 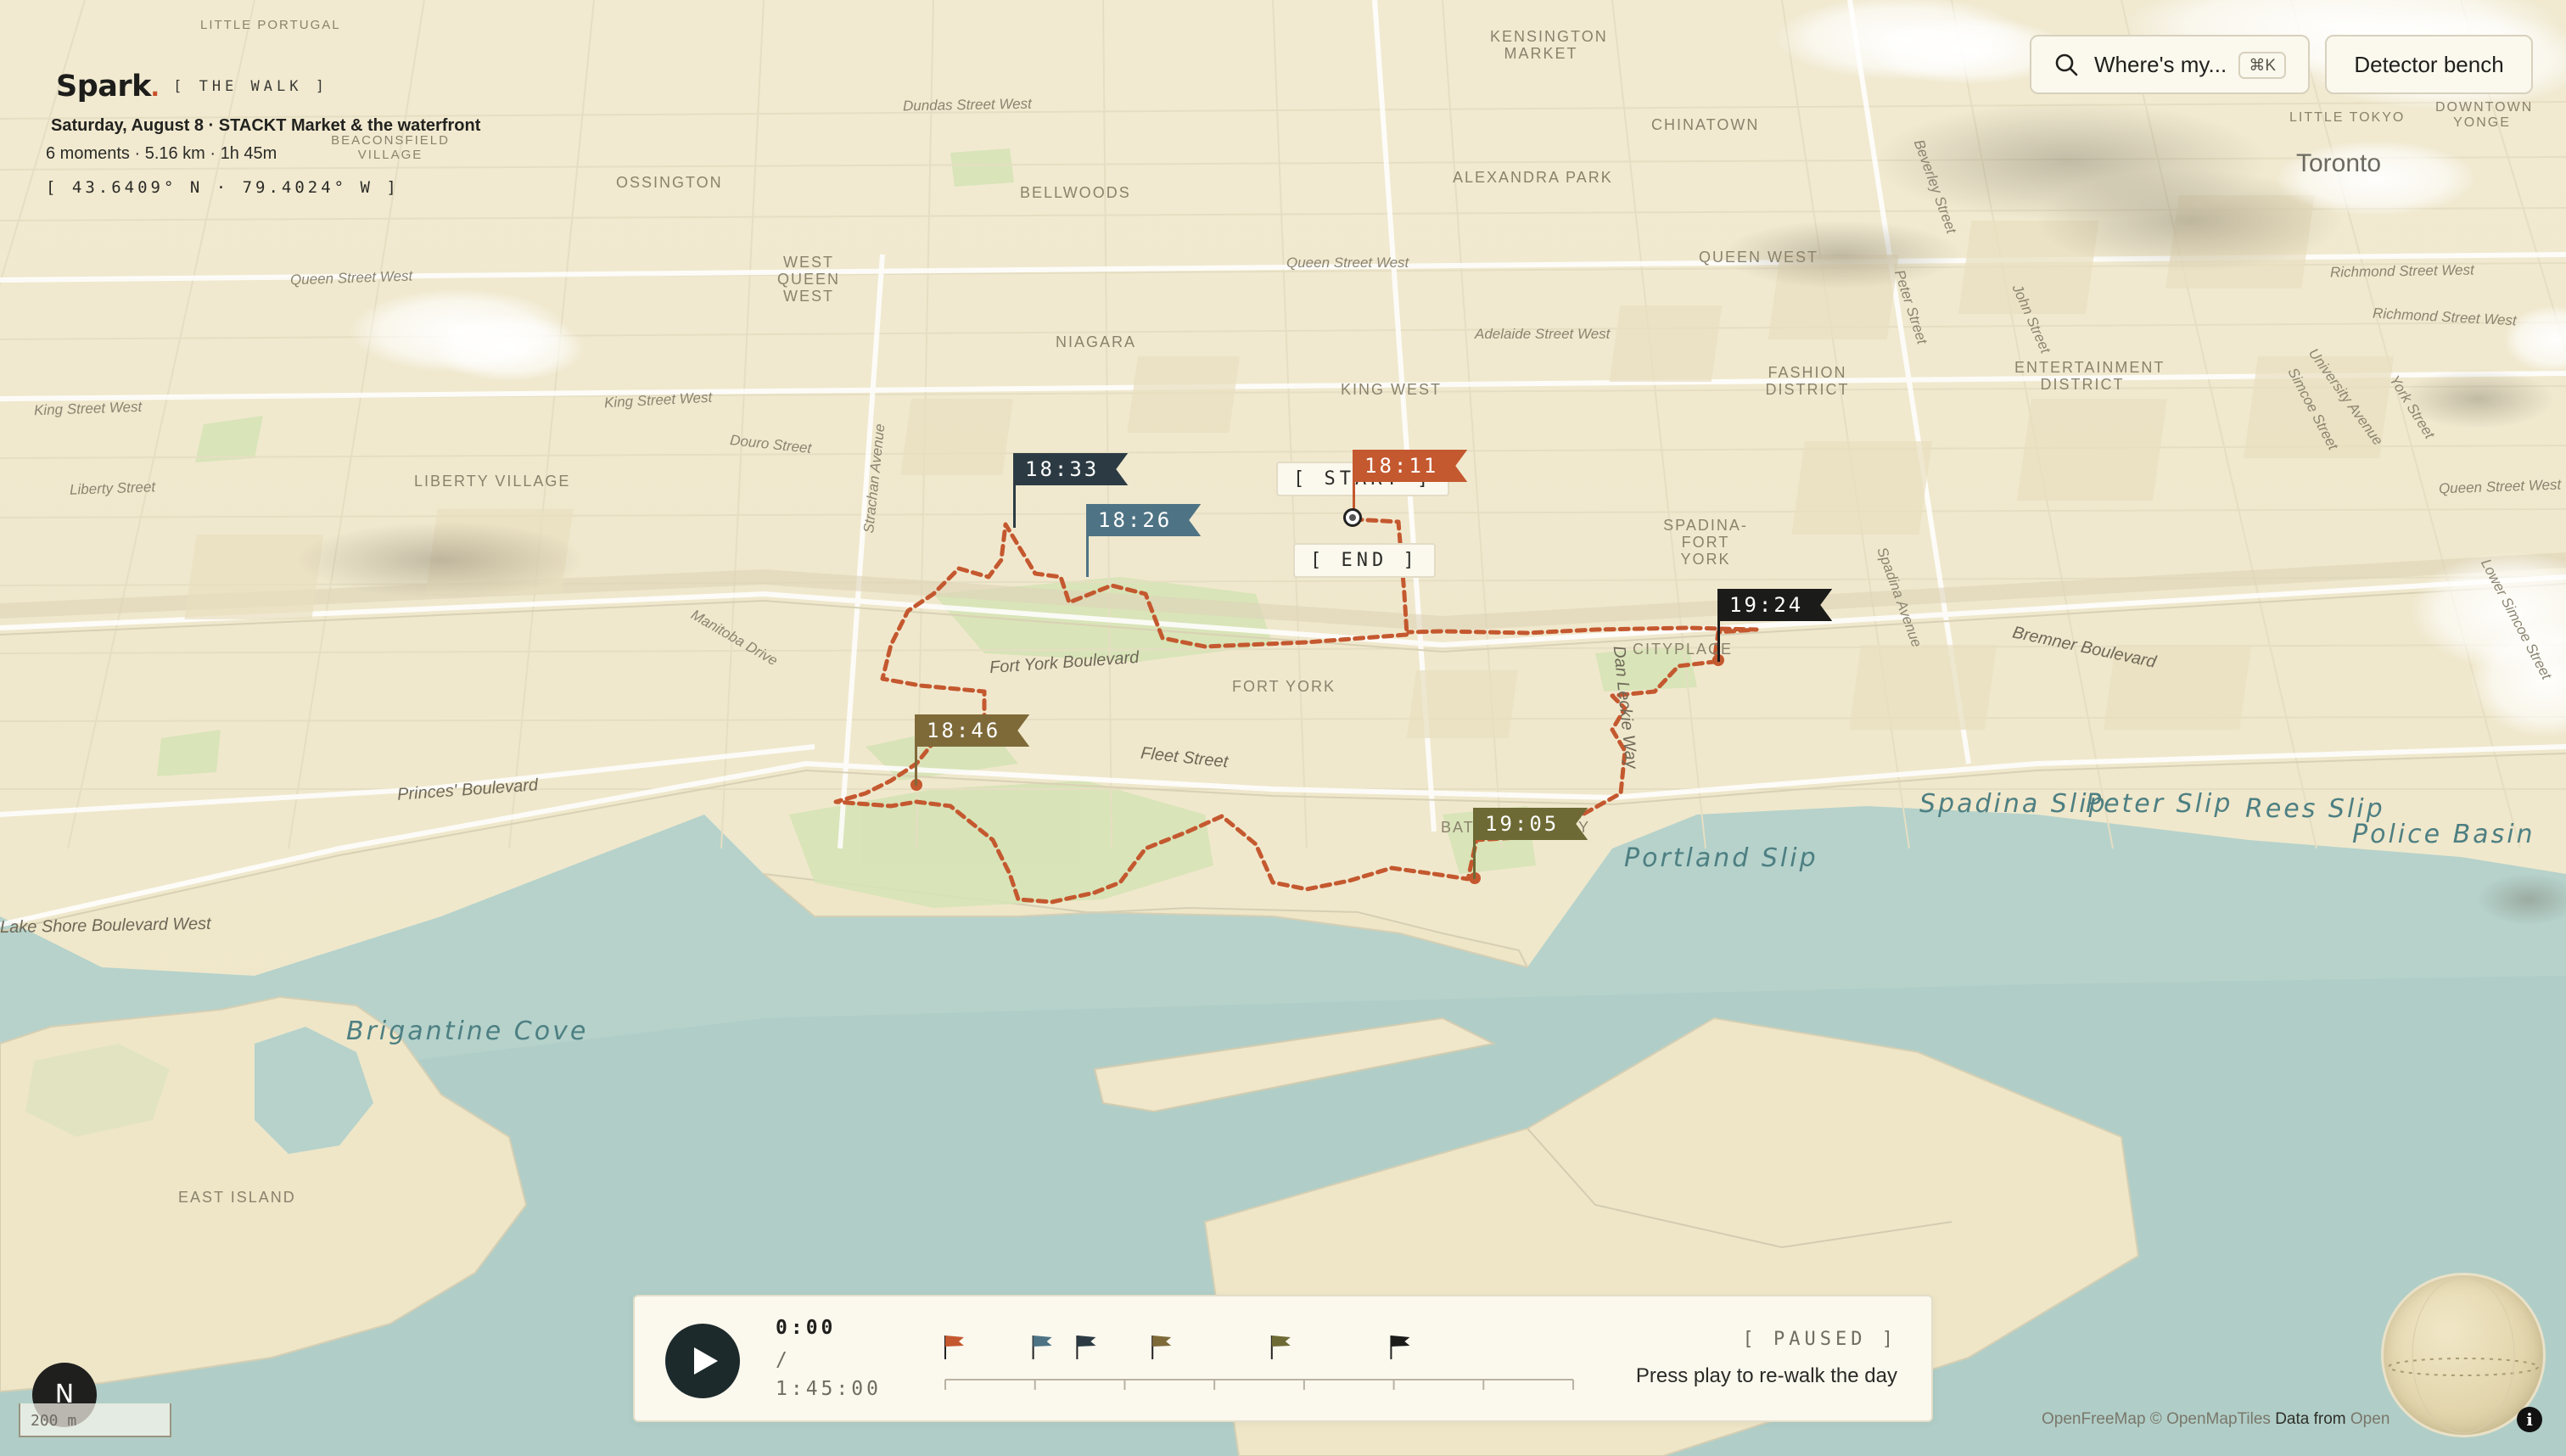 I want to click on moment-flag-1826: 18:26, so click(x=1143, y=520).